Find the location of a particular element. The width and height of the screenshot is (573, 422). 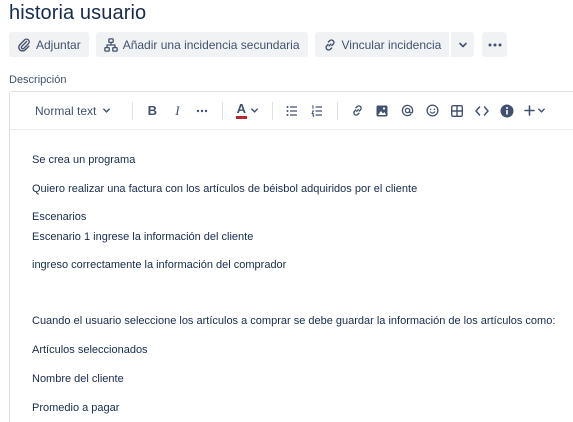

text-color-swatch is located at coordinates (241, 117).